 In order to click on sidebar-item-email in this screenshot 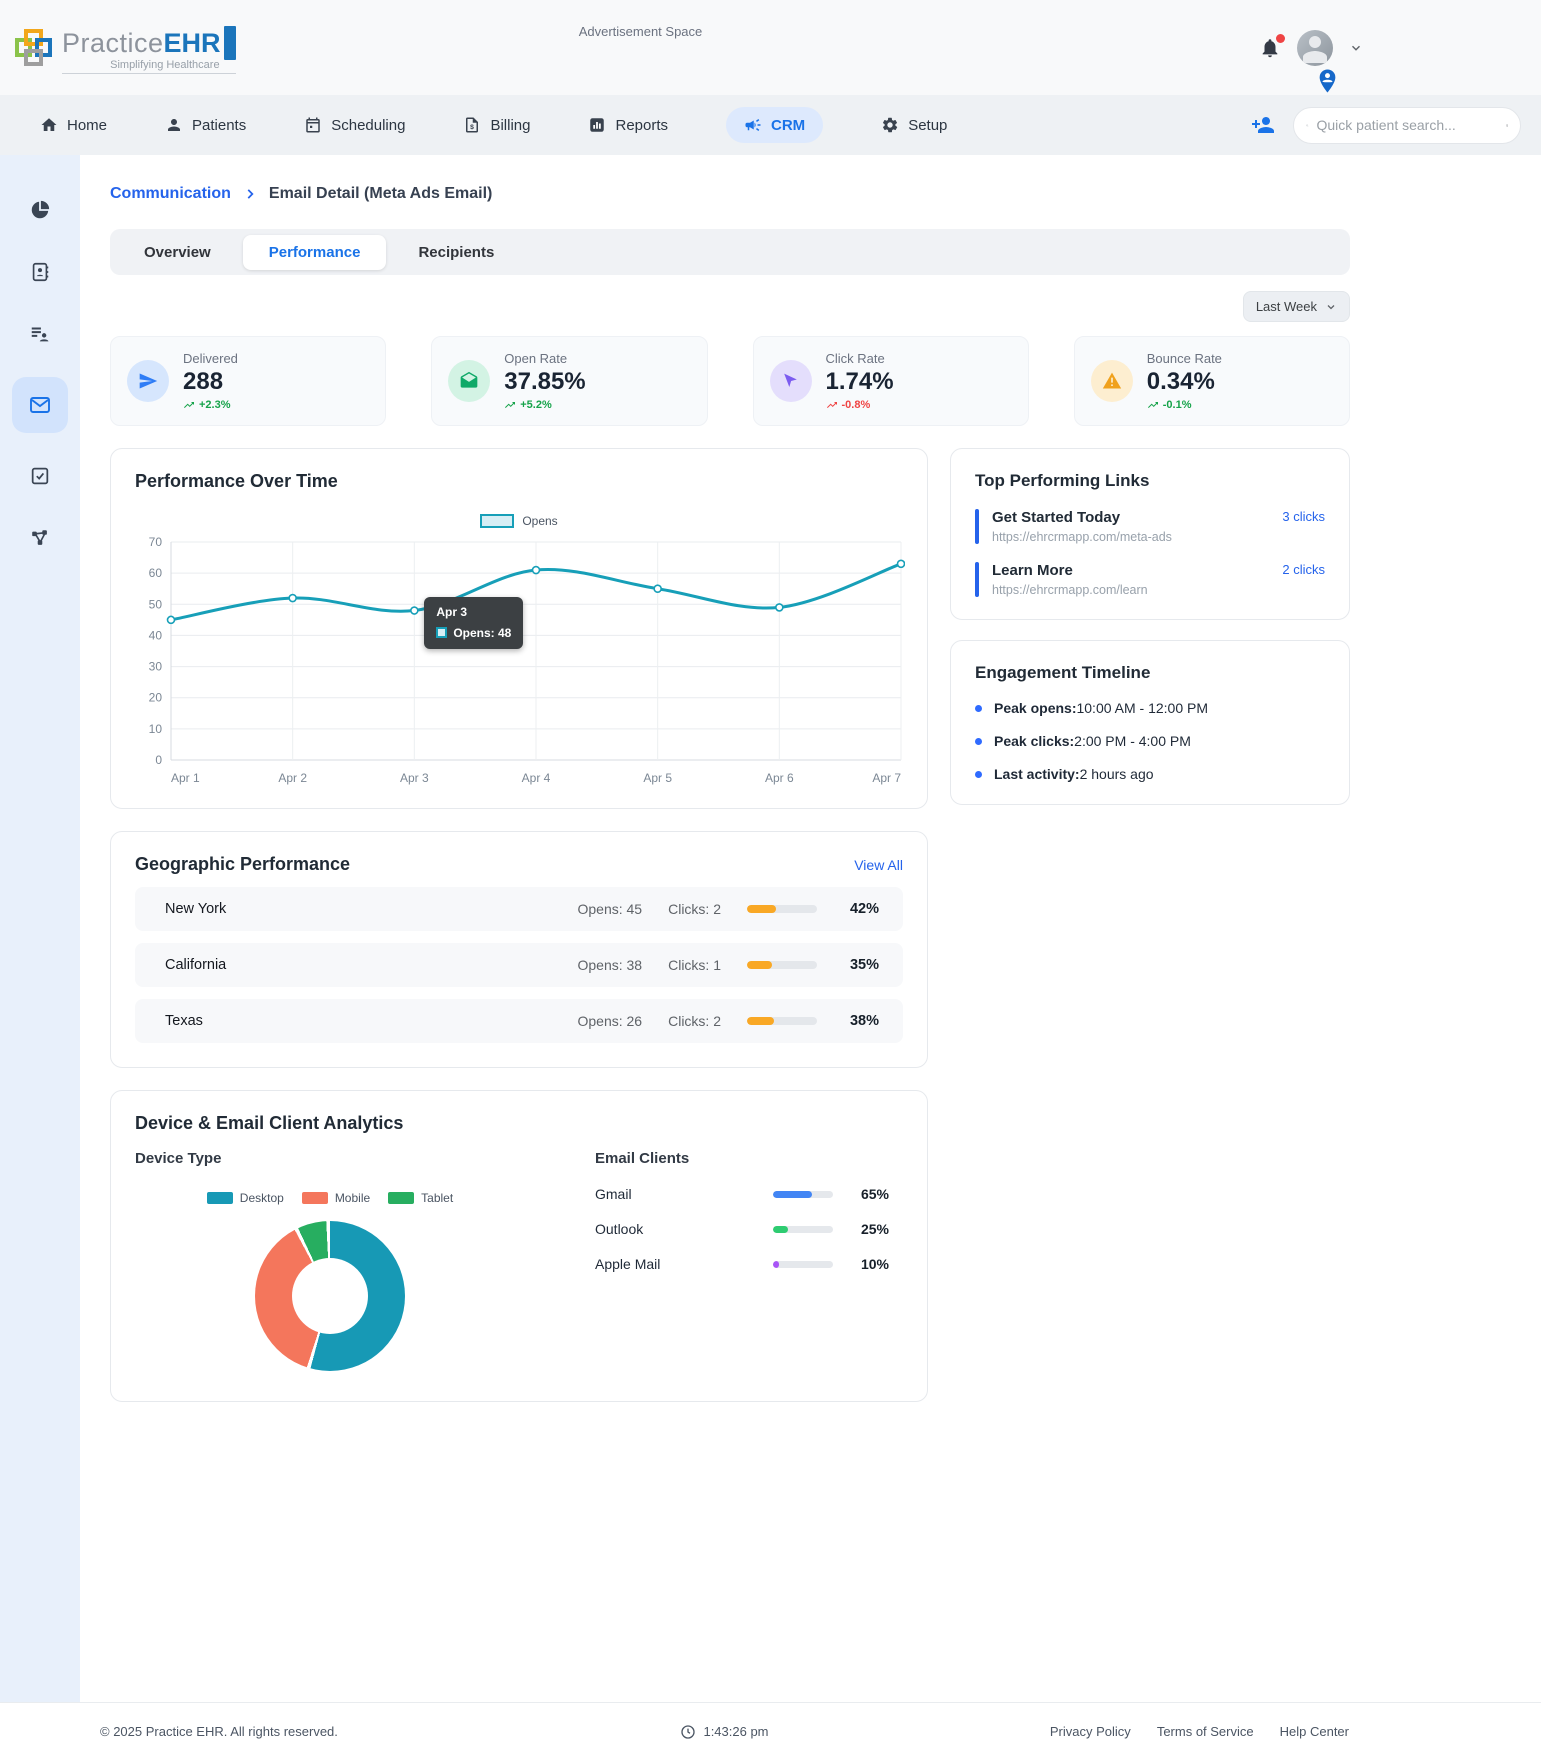, I will do `click(40, 405)`.